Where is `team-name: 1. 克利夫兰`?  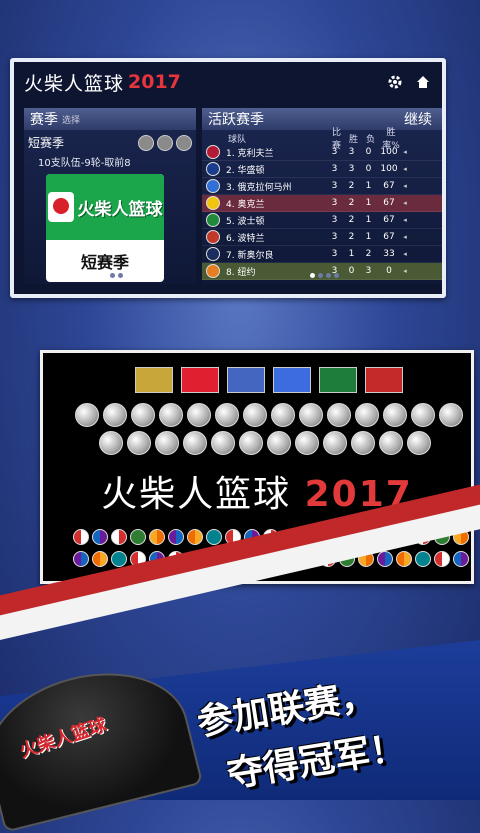
team-name: 1. 克利夫兰 is located at coordinates (250, 153).